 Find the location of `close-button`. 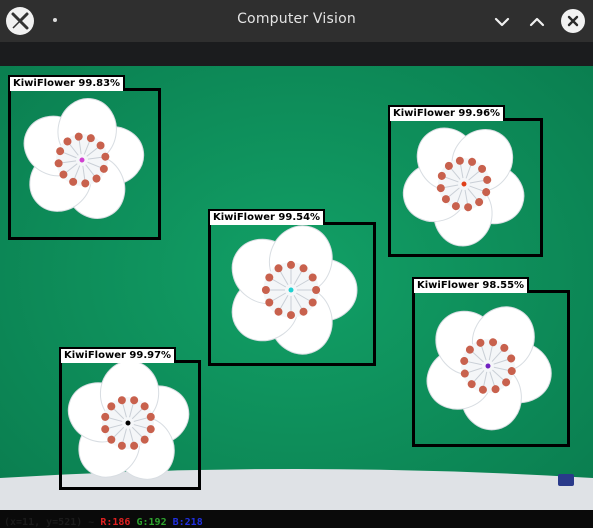

close-button is located at coordinates (573, 21).